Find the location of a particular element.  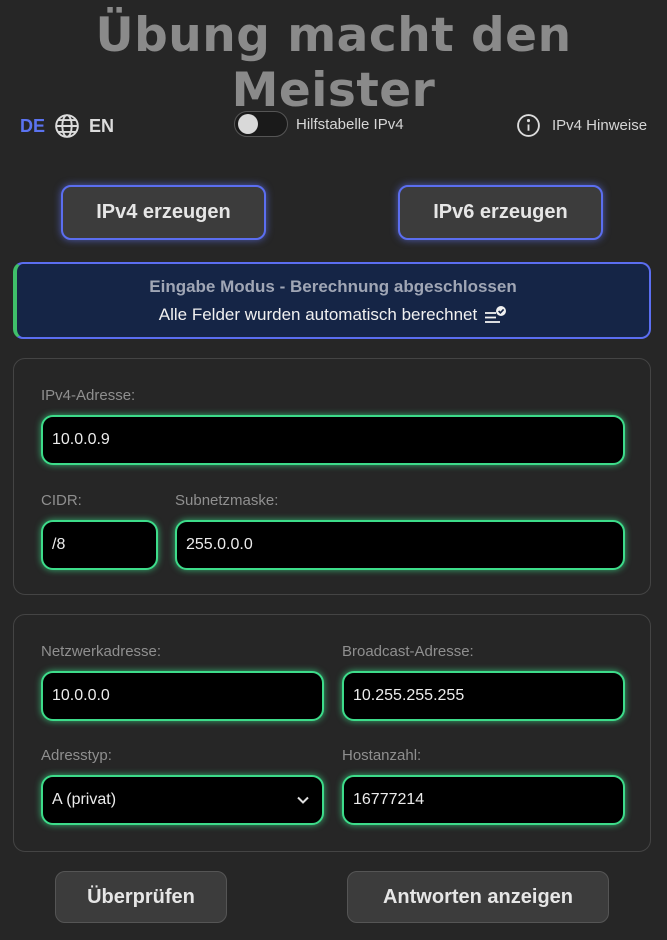

generate-ipv6-button: IPv6 erzeugen is located at coordinates (500, 212).